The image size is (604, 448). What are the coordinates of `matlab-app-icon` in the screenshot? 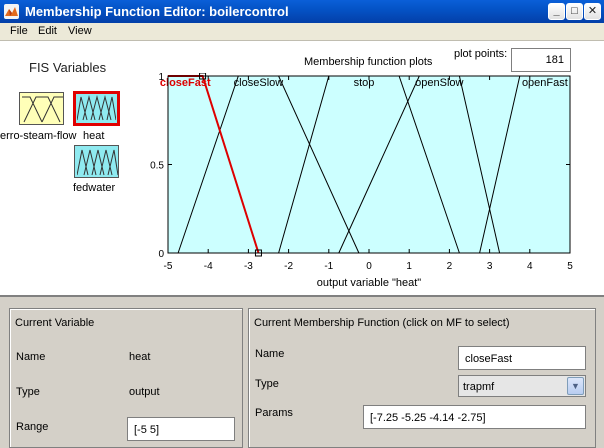 It's located at (11, 11).